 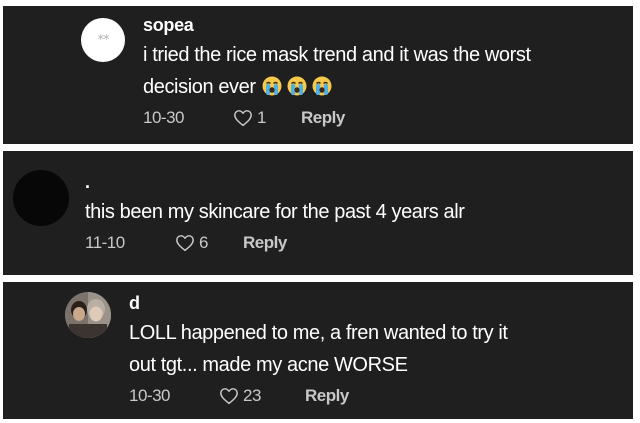 What do you see at coordinates (262, 396) in the screenshot?
I see `like-button: 23` at bounding box center [262, 396].